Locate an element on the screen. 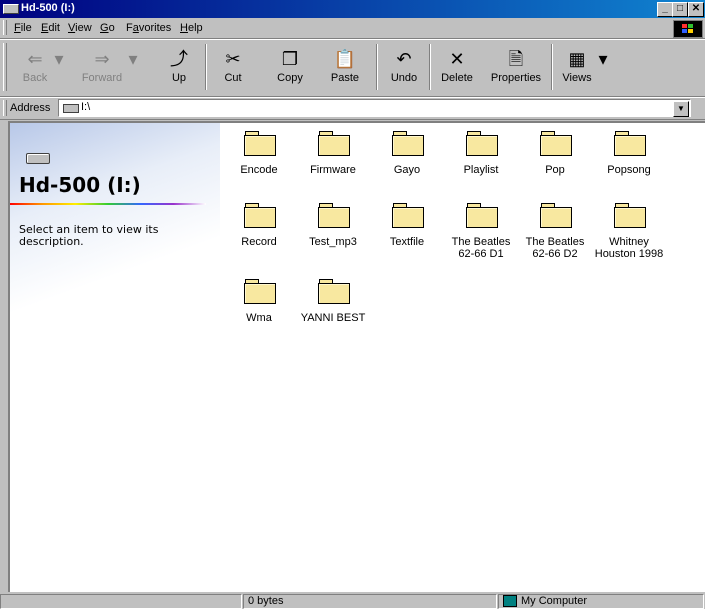  folder-name: The Beatles 62-66 D2 is located at coordinates (555, 248).